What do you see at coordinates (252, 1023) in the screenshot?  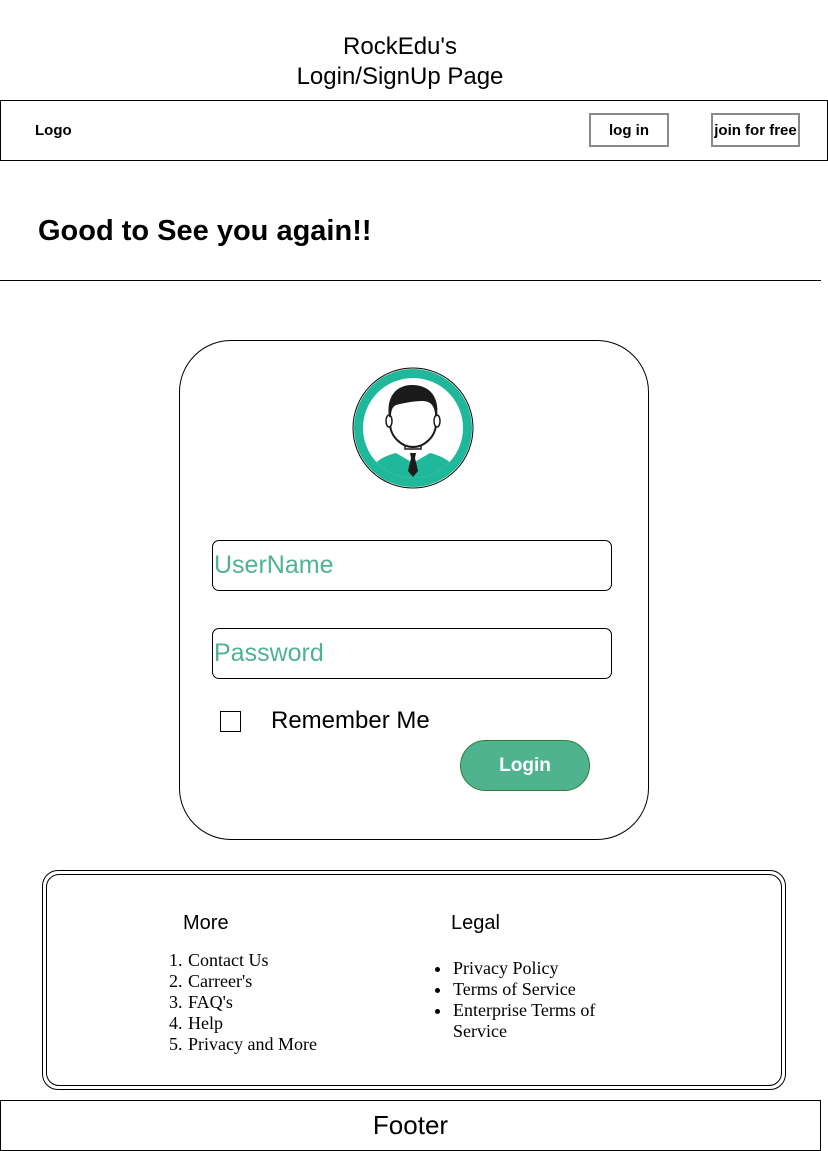 I see `more-link-help: Help` at bounding box center [252, 1023].